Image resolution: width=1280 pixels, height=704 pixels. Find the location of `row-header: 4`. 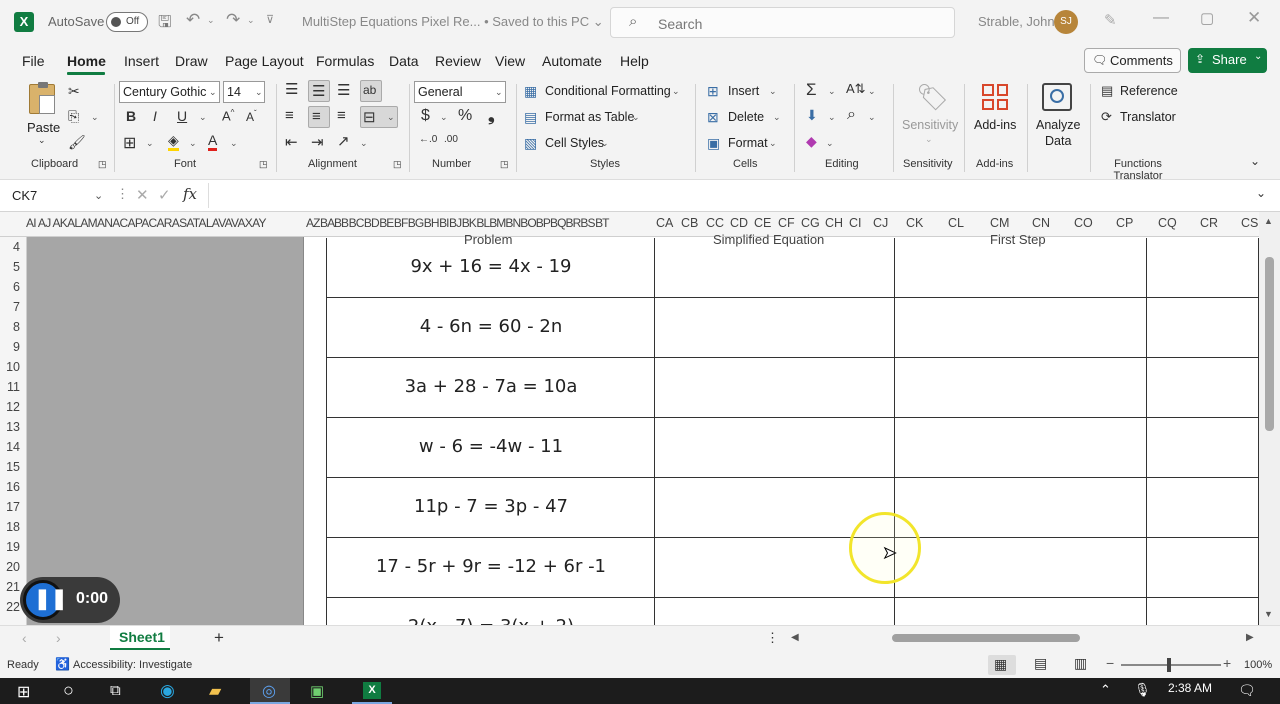

row-header: 4 is located at coordinates (10, 247).